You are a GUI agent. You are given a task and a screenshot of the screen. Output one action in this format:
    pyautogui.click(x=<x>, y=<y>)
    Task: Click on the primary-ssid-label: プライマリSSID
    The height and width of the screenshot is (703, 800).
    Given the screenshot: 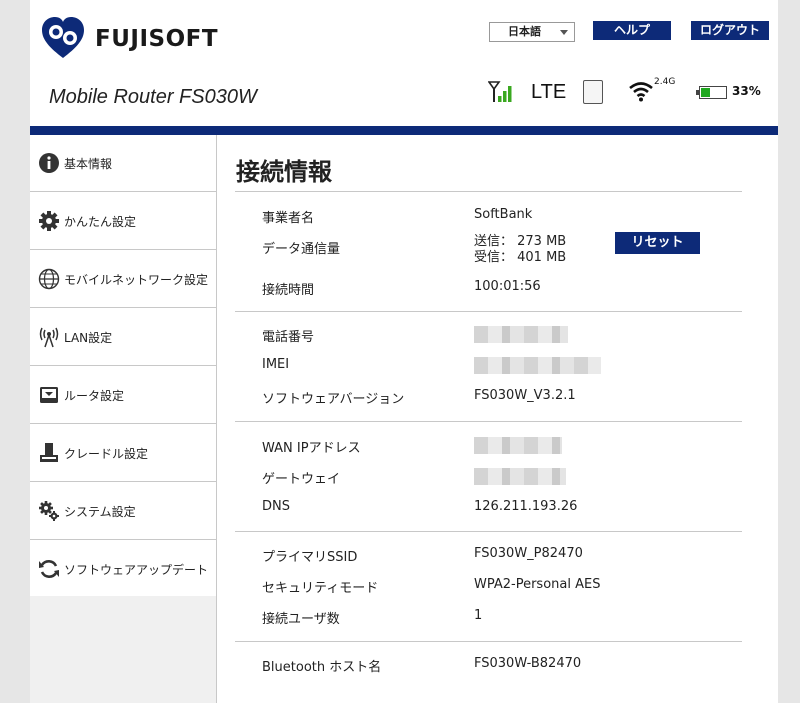 What is the action you would take?
    pyautogui.click(x=310, y=557)
    